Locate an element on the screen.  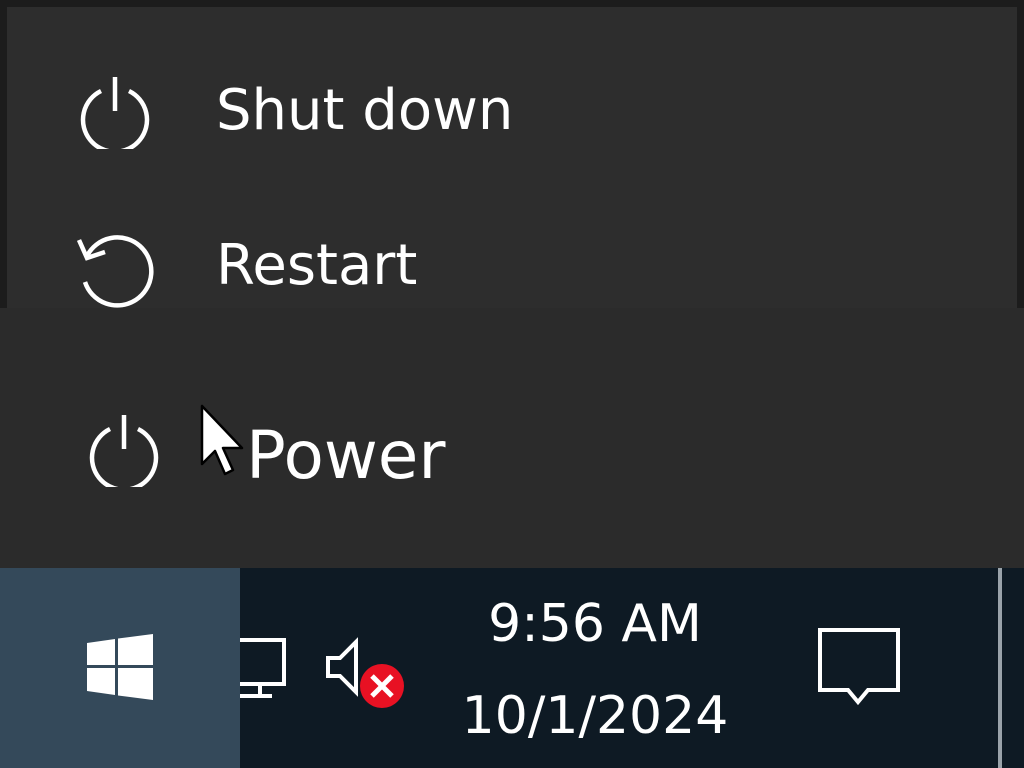
volume-muted-icon is located at coordinates (365, 672).